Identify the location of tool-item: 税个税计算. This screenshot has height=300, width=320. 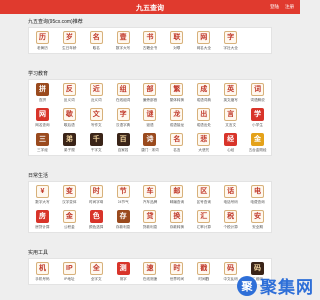
(230, 219).